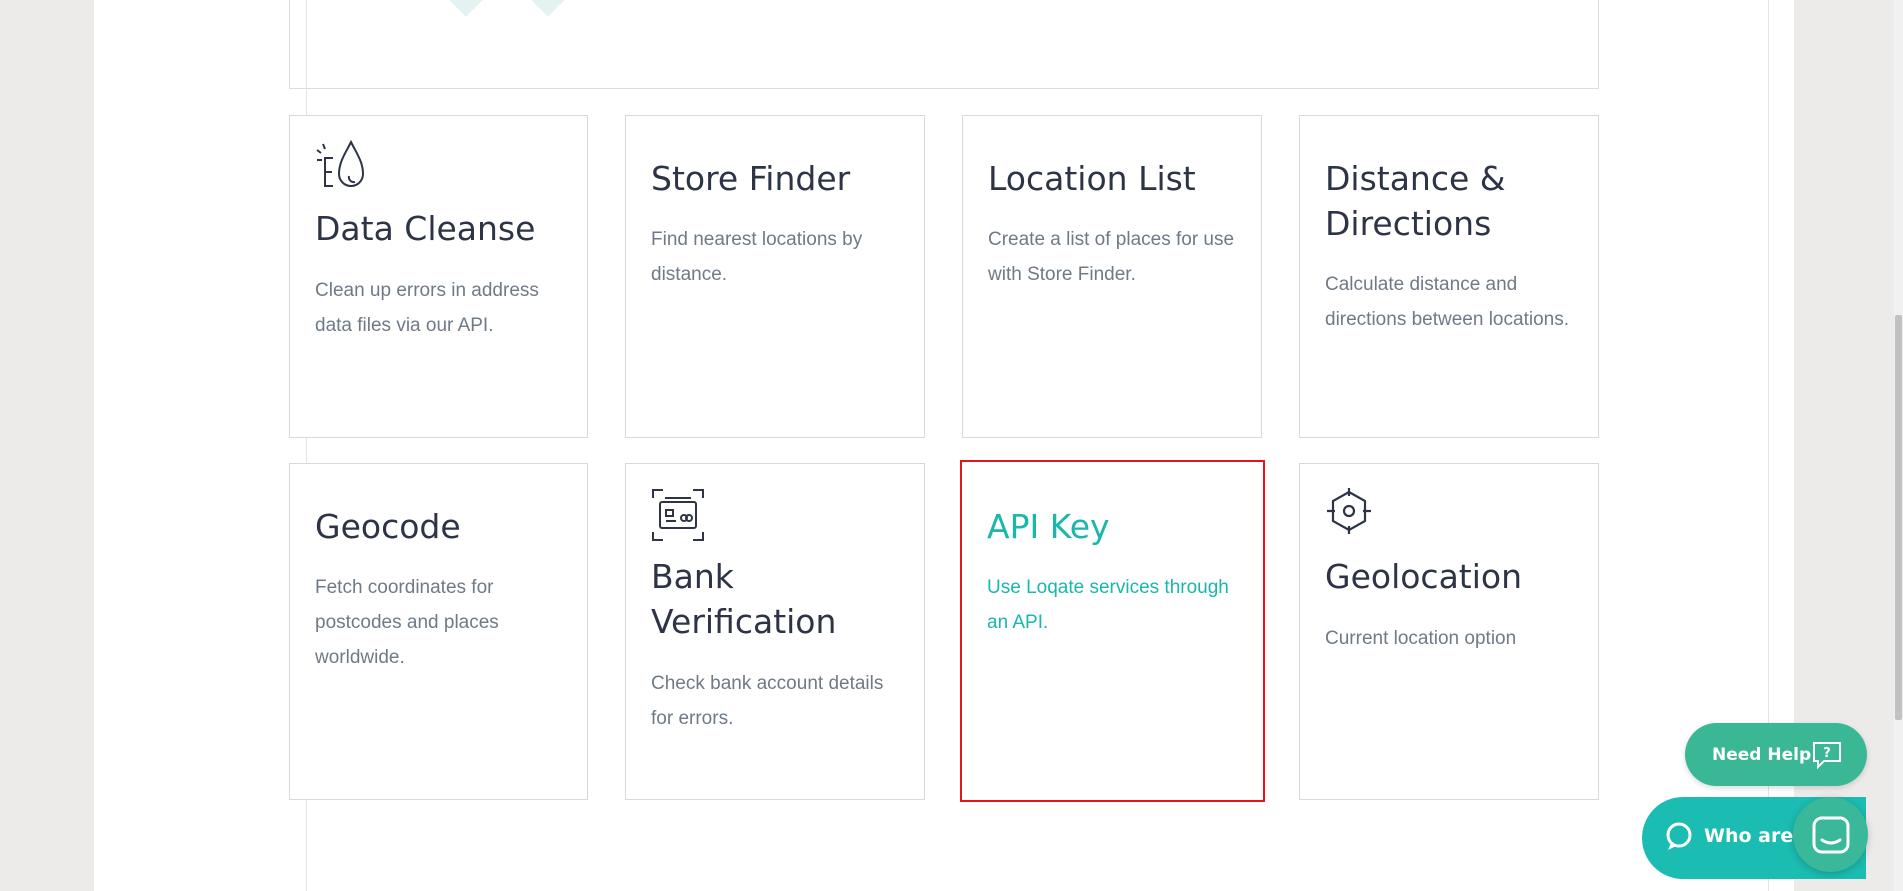 This screenshot has width=1903, height=891. What do you see at coordinates (340, 163) in the screenshot?
I see `data-cleanse-icon` at bounding box center [340, 163].